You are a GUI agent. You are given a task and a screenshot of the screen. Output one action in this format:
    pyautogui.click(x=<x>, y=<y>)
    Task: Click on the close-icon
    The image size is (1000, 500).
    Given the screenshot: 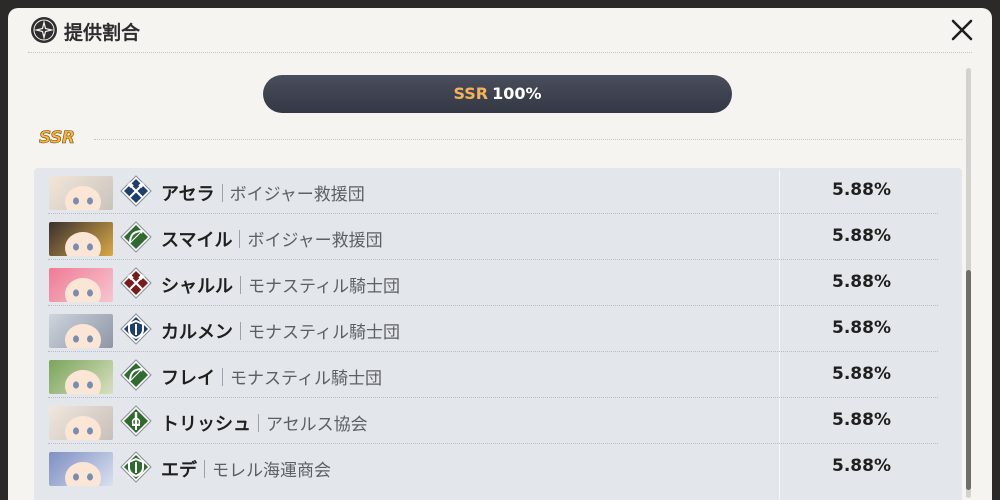 What is the action you would take?
    pyautogui.click(x=962, y=30)
    